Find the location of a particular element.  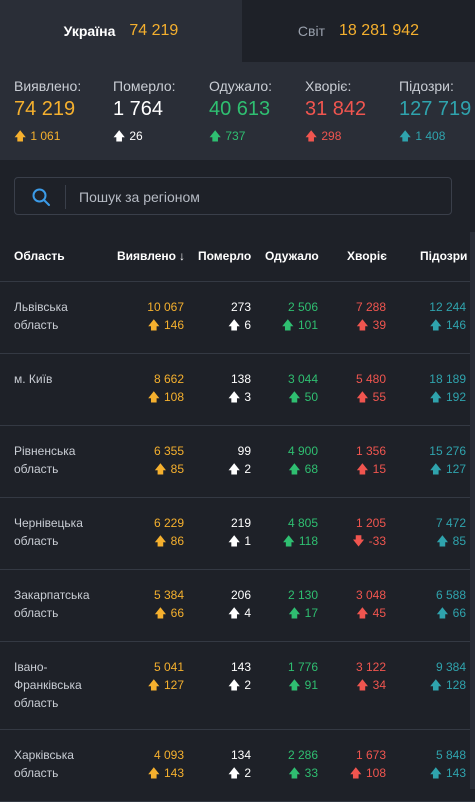

confirmed-delta: 🡅 146 is located at coordinates (165, 325).